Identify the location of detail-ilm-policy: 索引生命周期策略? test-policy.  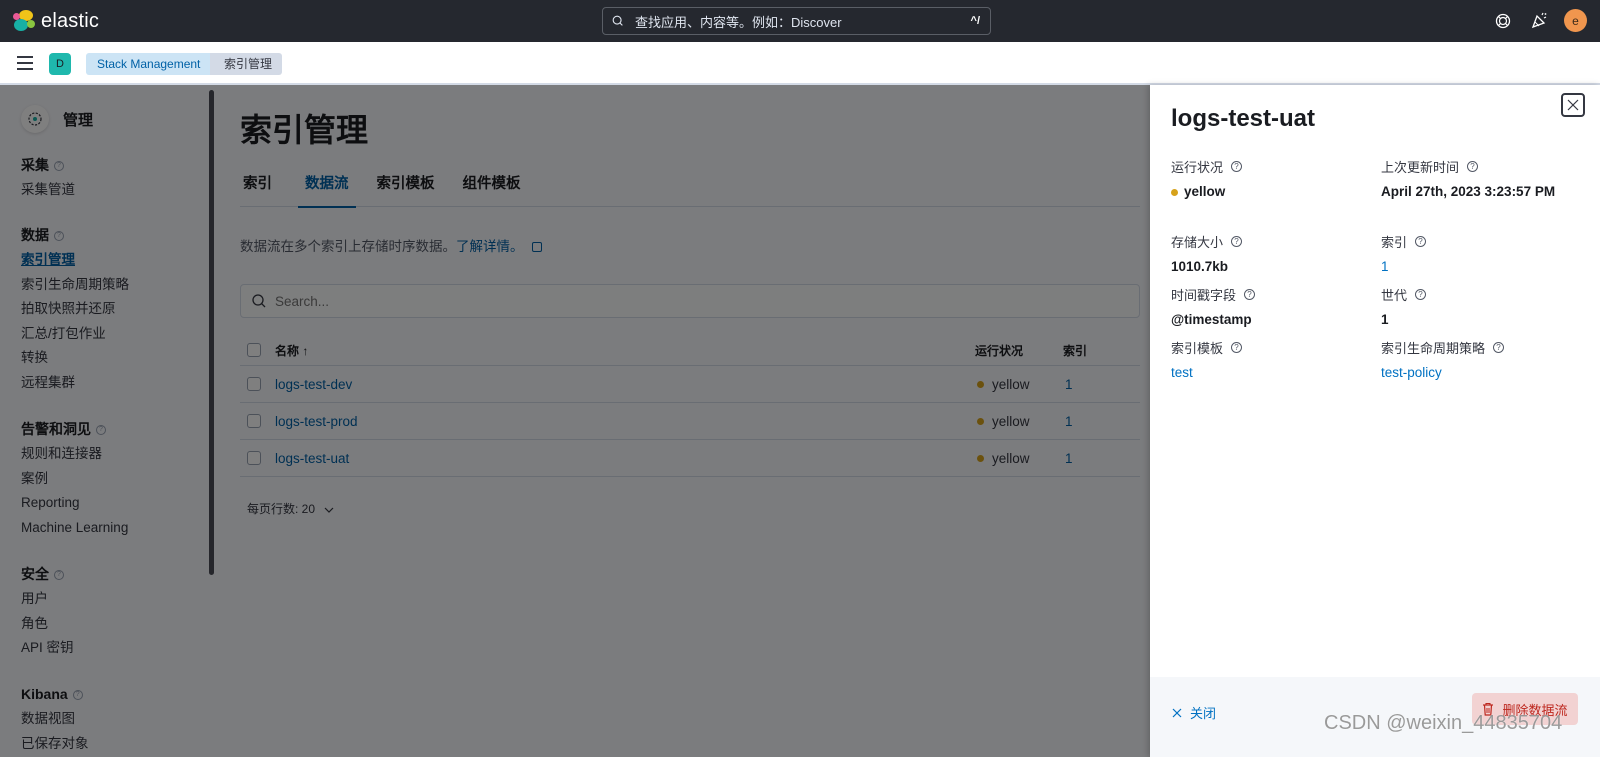
(1443, 361).